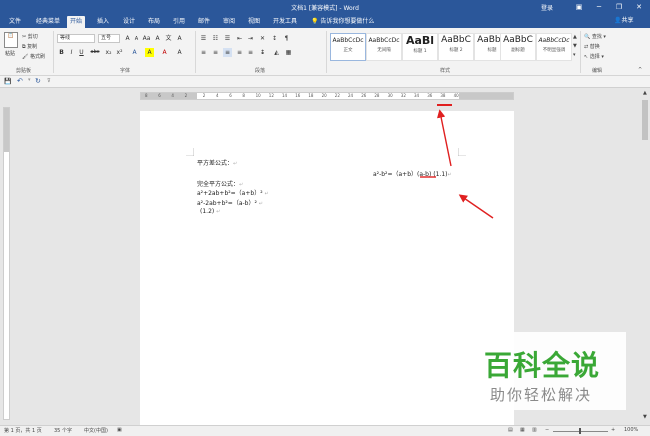 This screenshot has height=436, width=650. Describe the element at coordinates (6, 263) in the screenshot. I see `vertical-ruler` at that location.